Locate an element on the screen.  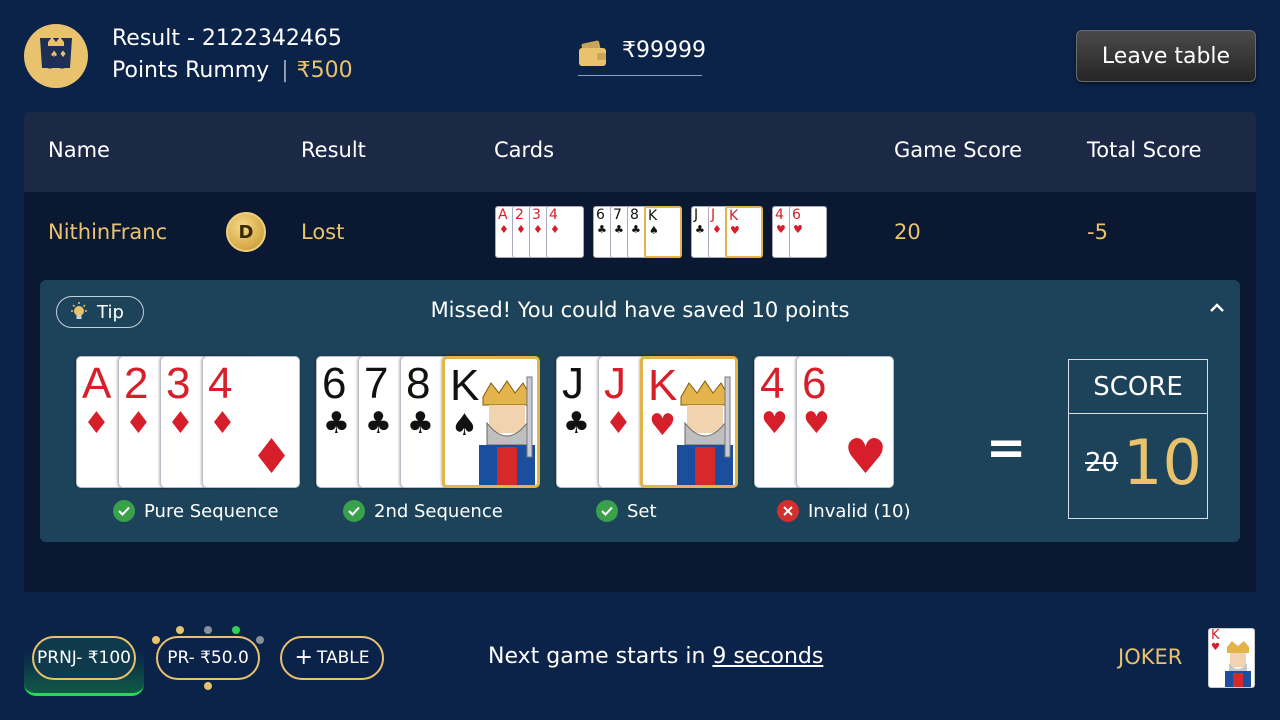
wallet-icon is located at coordinates (592, 53).